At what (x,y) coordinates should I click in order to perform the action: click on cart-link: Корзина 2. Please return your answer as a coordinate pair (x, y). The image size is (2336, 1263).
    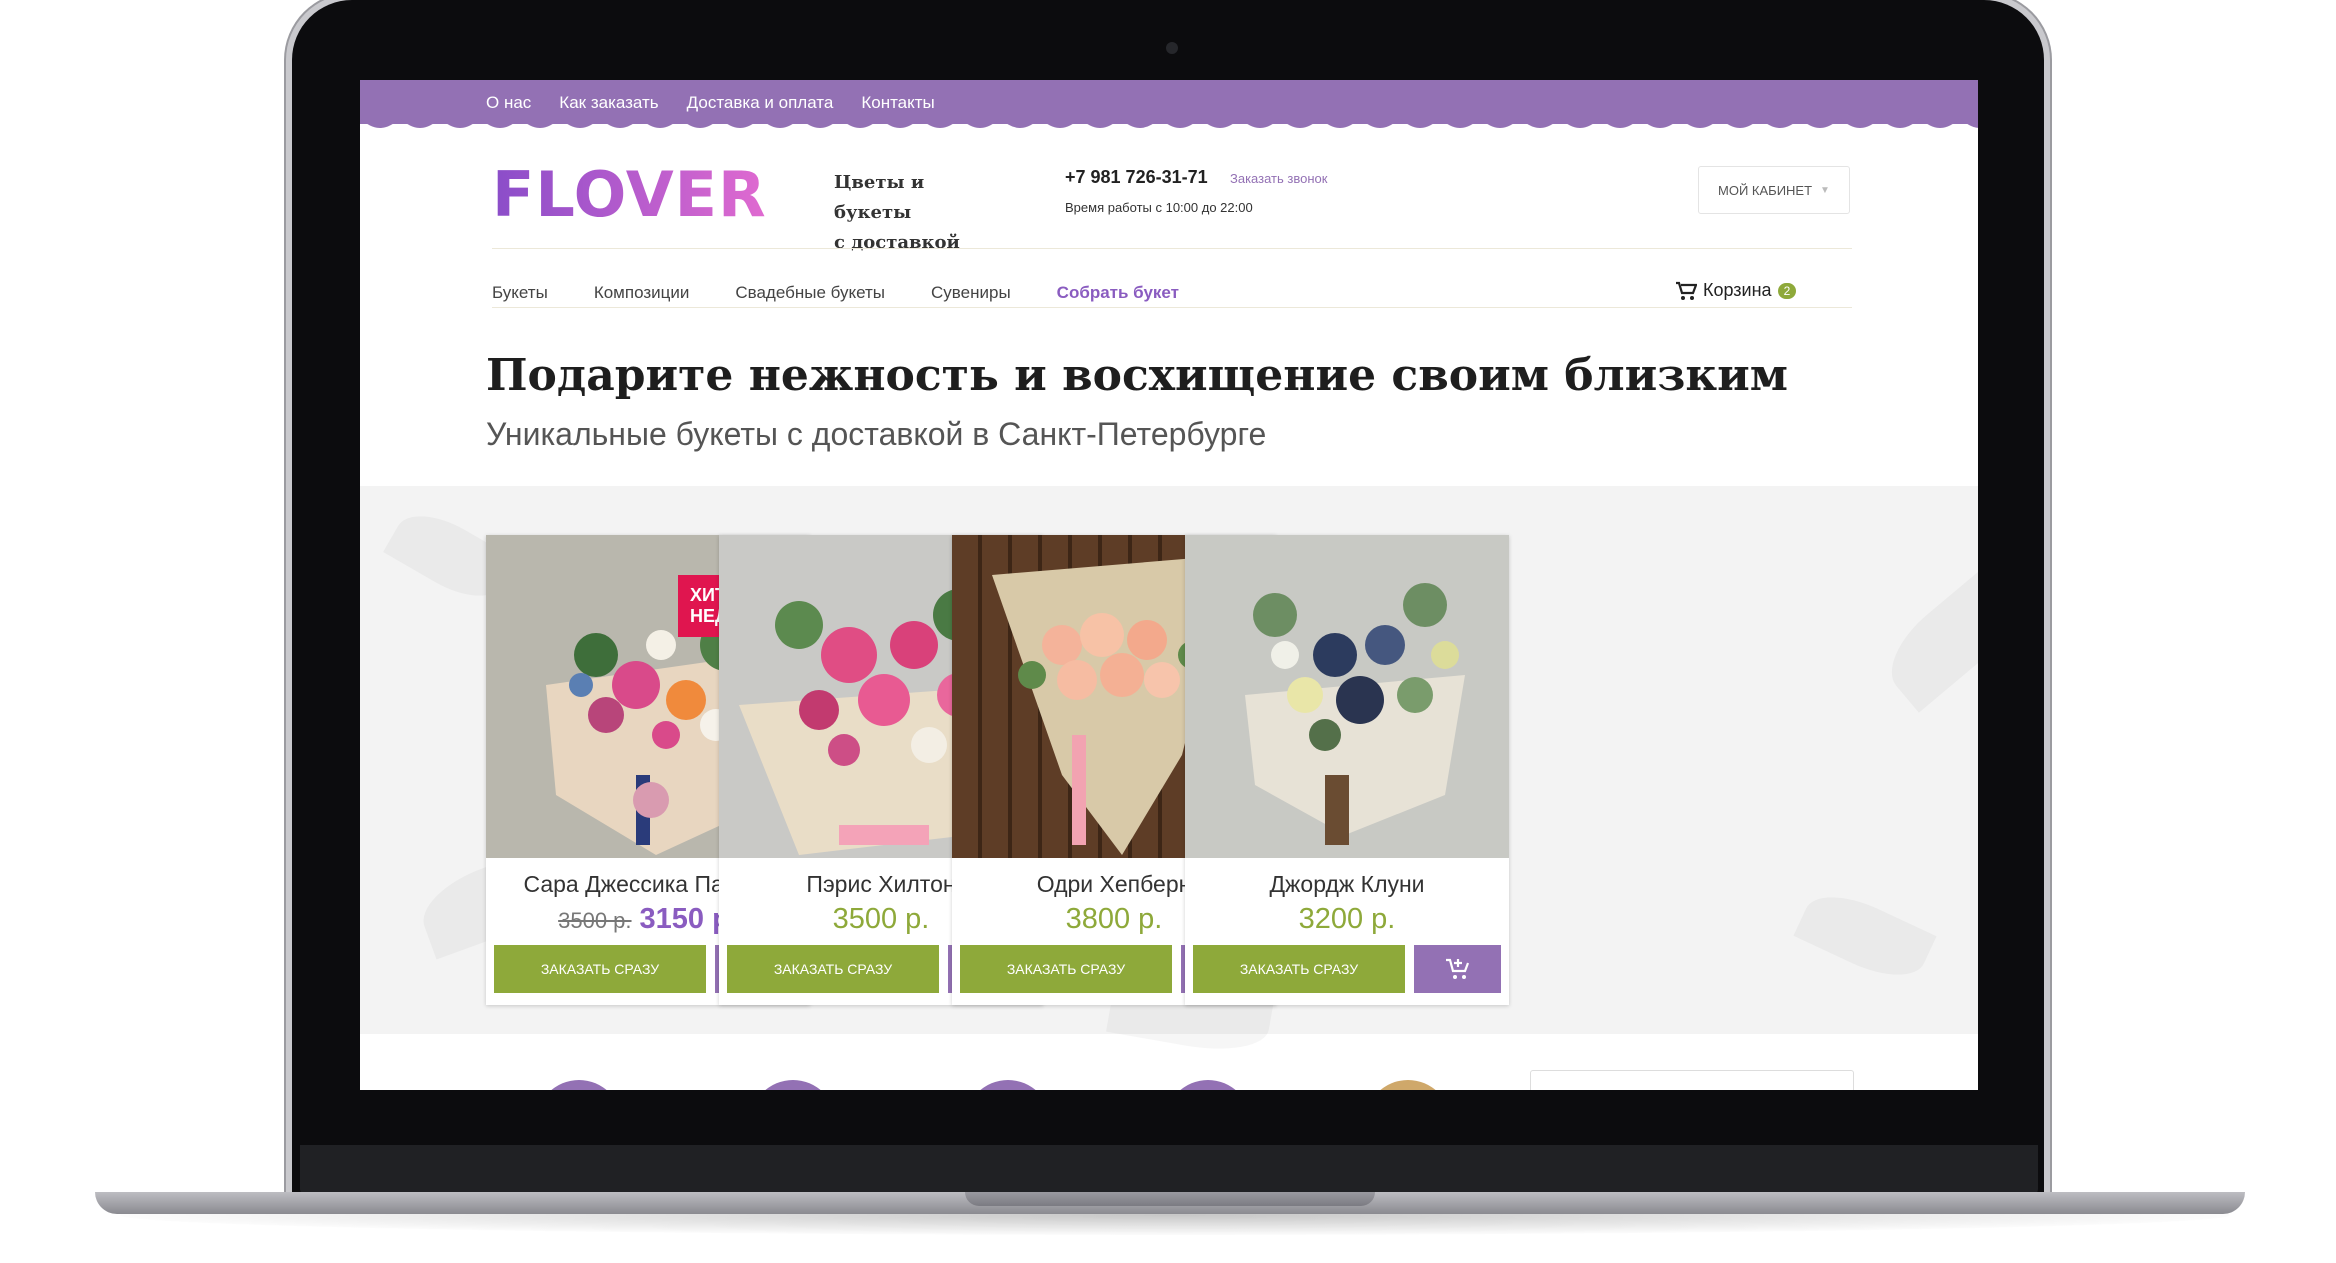
    Looking at the image, I should click on (1736, 290).